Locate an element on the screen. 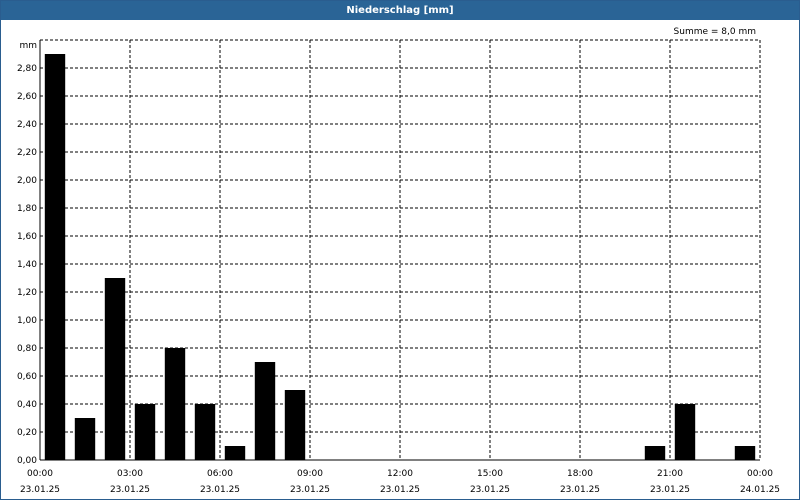  y-axis-label: mm is located at coordinates (28, 46).